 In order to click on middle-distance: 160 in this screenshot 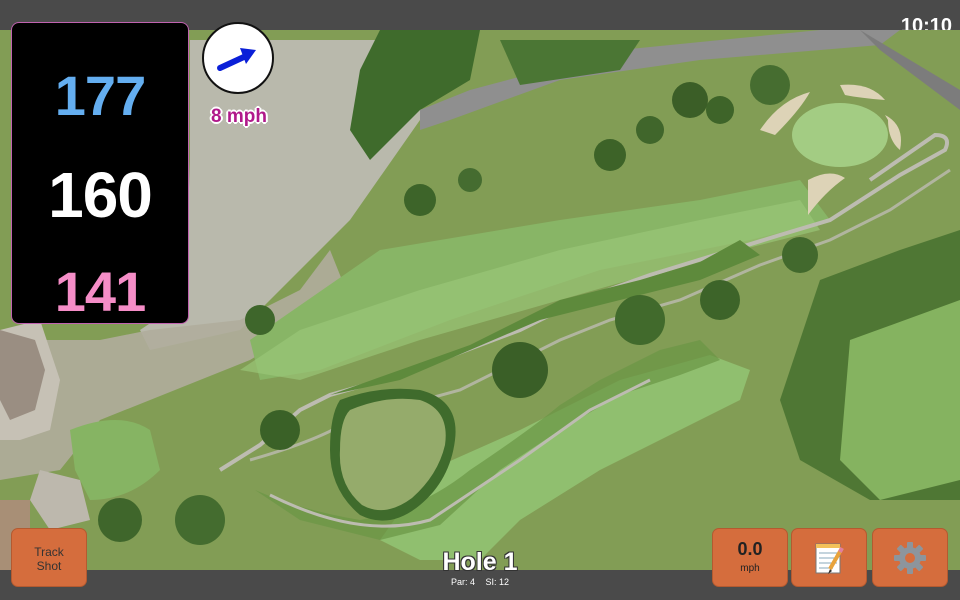, I will do `click(100, 195)`.